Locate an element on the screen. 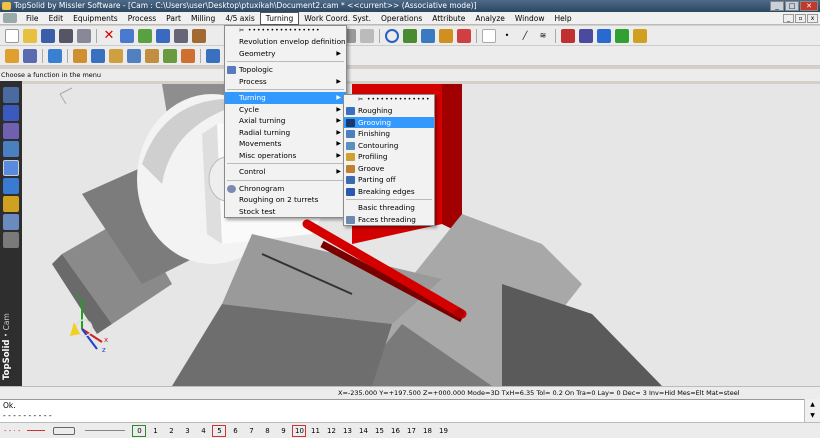 The image size is (820, 438). draft-icon is located at coordinates (11, 186).